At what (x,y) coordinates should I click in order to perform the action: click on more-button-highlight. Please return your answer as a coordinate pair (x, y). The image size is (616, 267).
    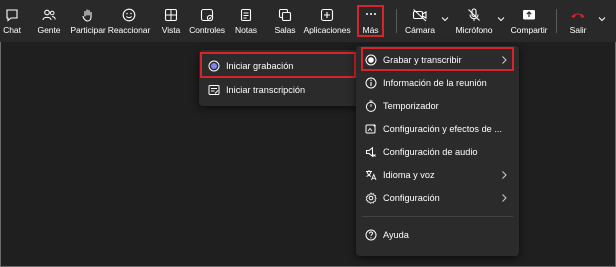
    Looking at the image, I should click on (370, 21).